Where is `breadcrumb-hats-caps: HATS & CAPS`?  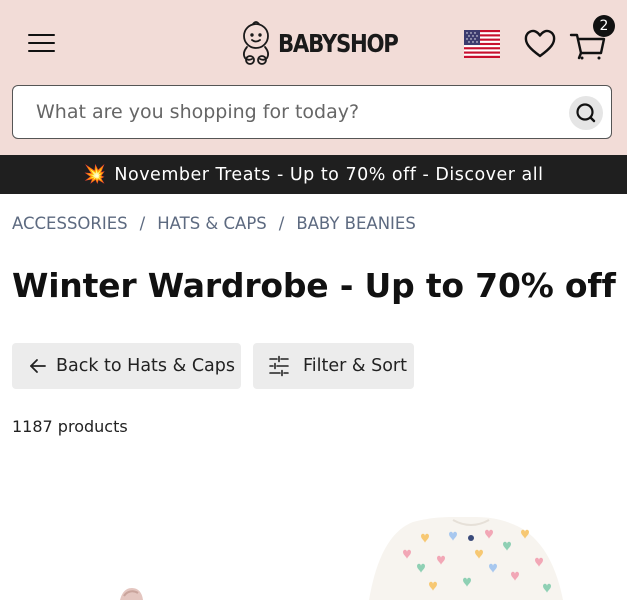 breadcrumb-hats-caps: HATS & CAPS is located at coordinates (212, 223).